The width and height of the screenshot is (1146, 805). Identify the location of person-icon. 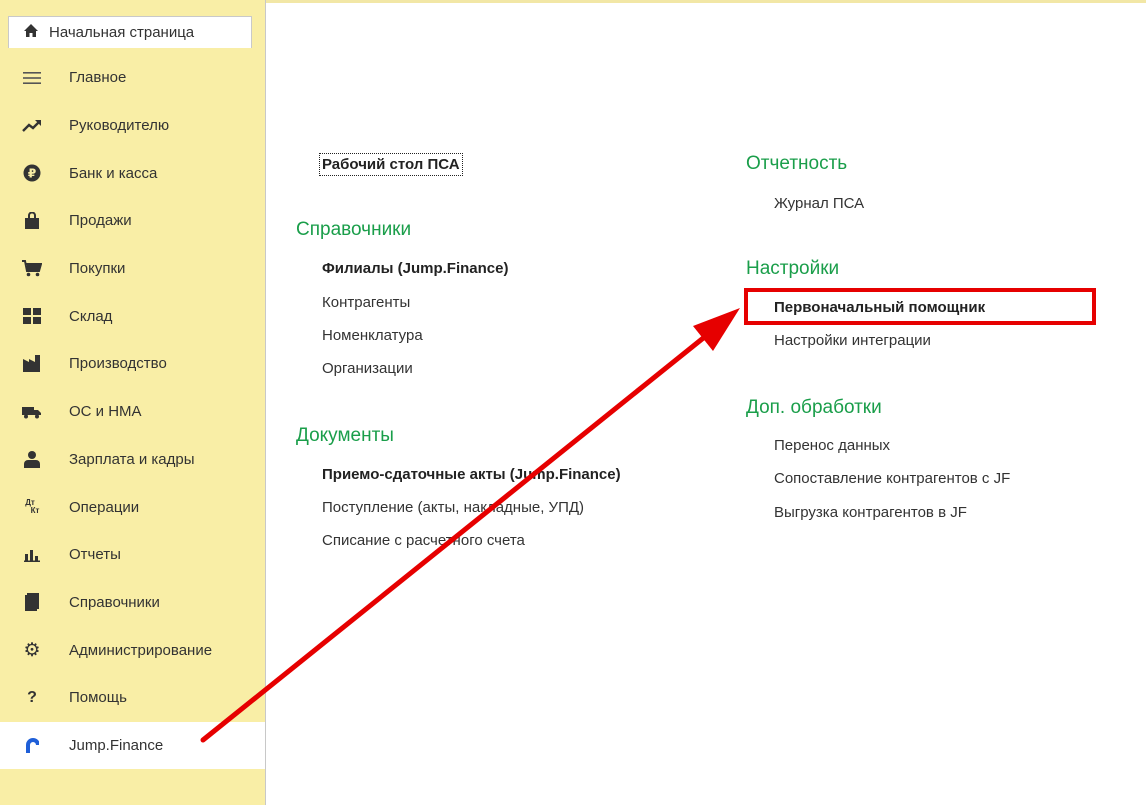
(32, 459).